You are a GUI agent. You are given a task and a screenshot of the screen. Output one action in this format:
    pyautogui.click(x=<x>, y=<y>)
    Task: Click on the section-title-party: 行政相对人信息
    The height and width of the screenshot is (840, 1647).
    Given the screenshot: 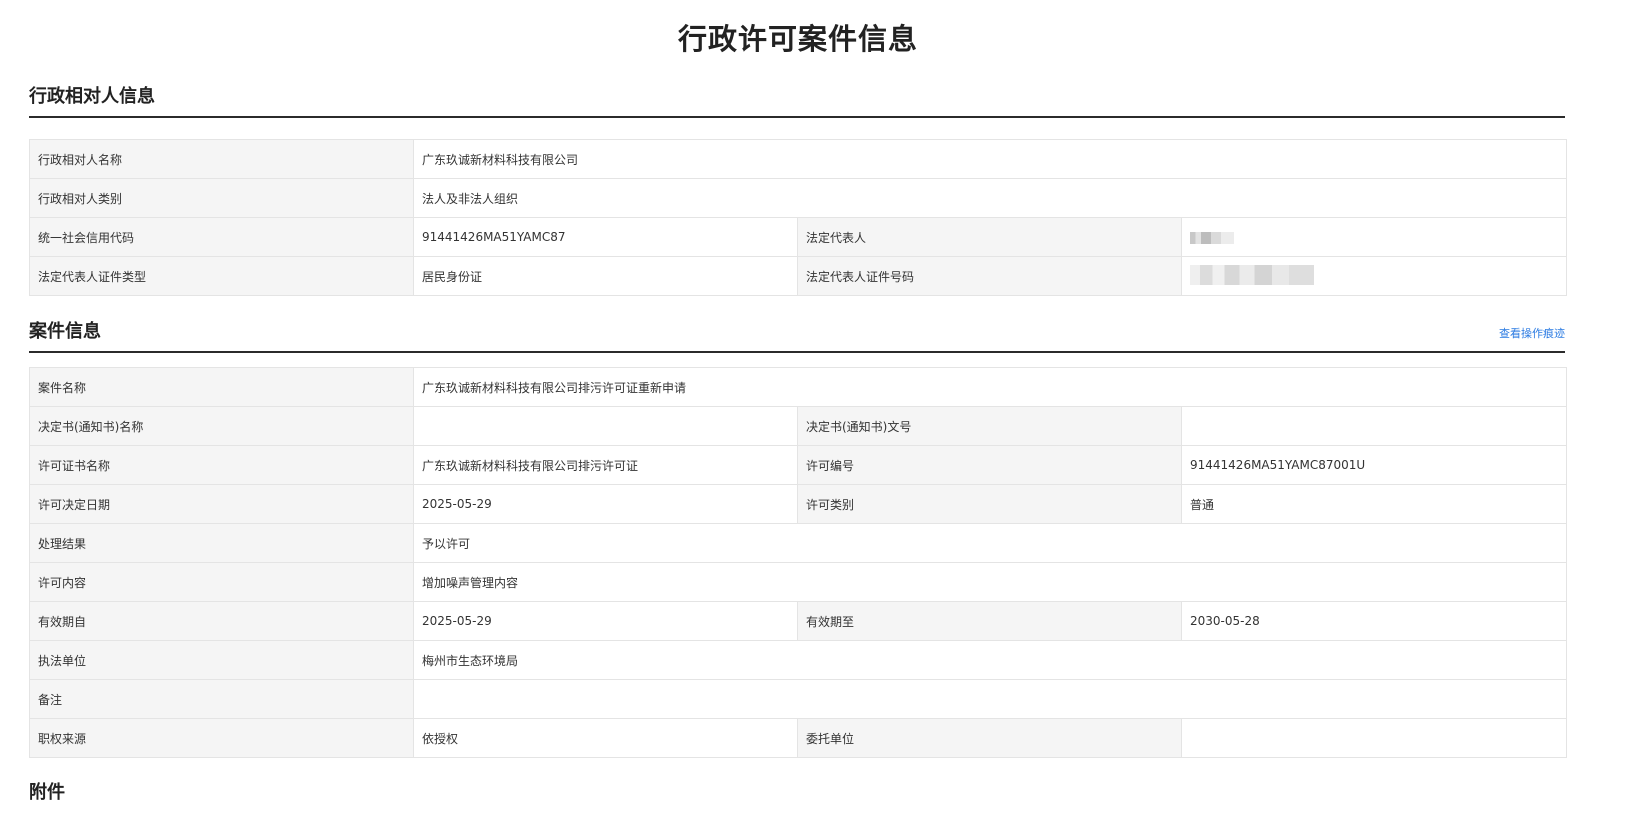 What is the action you would take?
    pyautogui.click(x=92, y=96)
    